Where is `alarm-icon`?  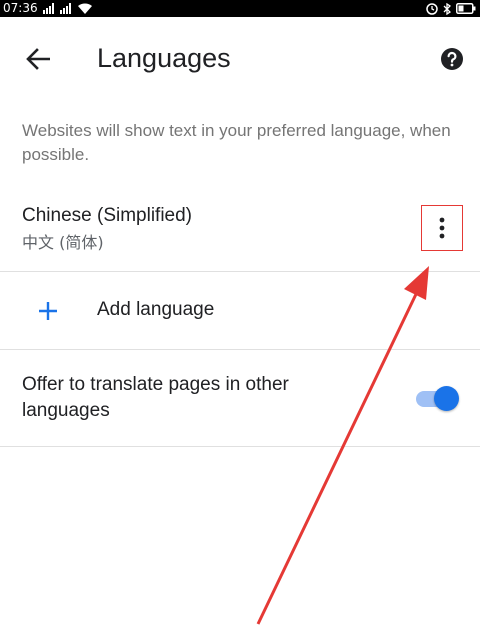
alarm-icon is located at coordinates (432, 8).